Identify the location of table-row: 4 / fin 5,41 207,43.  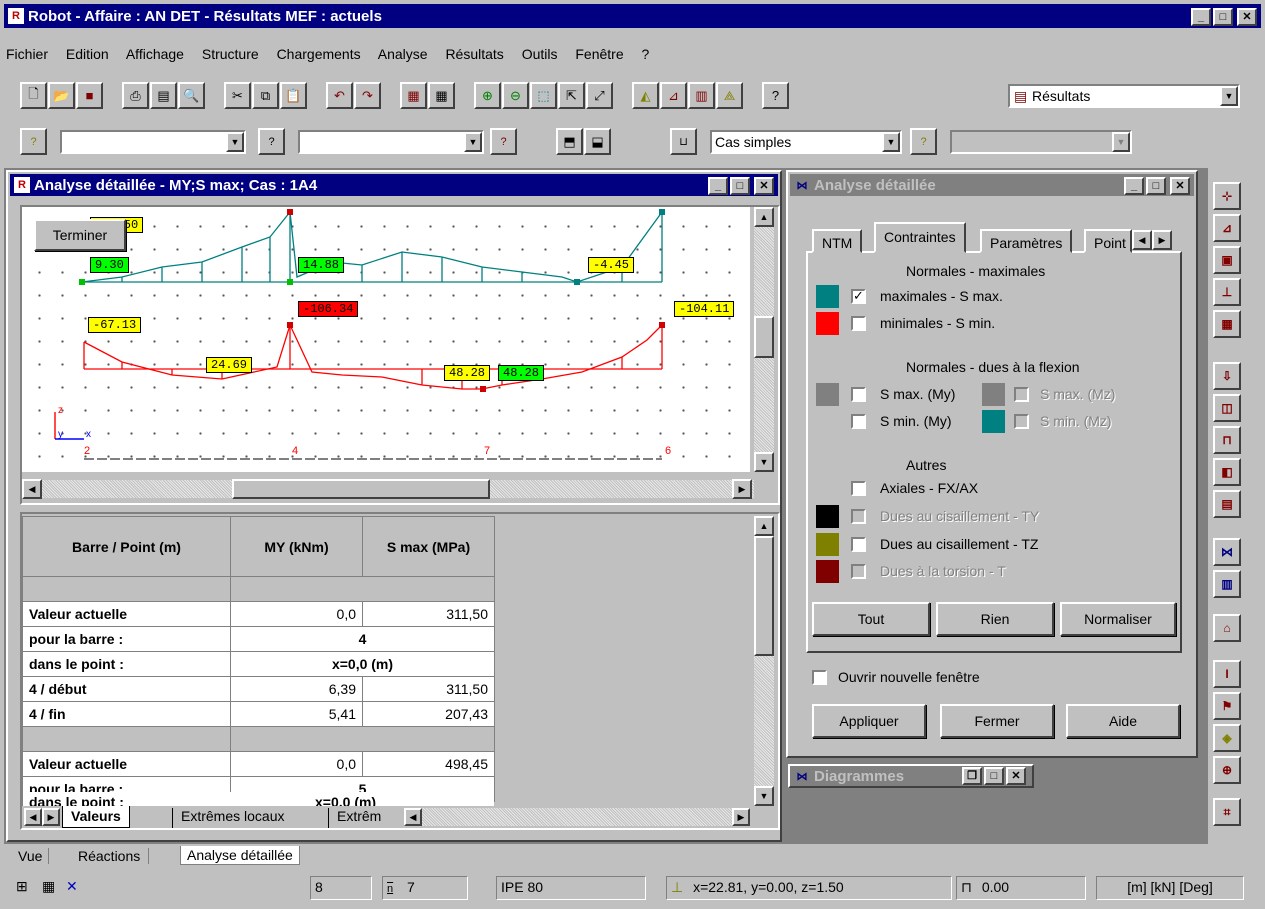
(258, 714).